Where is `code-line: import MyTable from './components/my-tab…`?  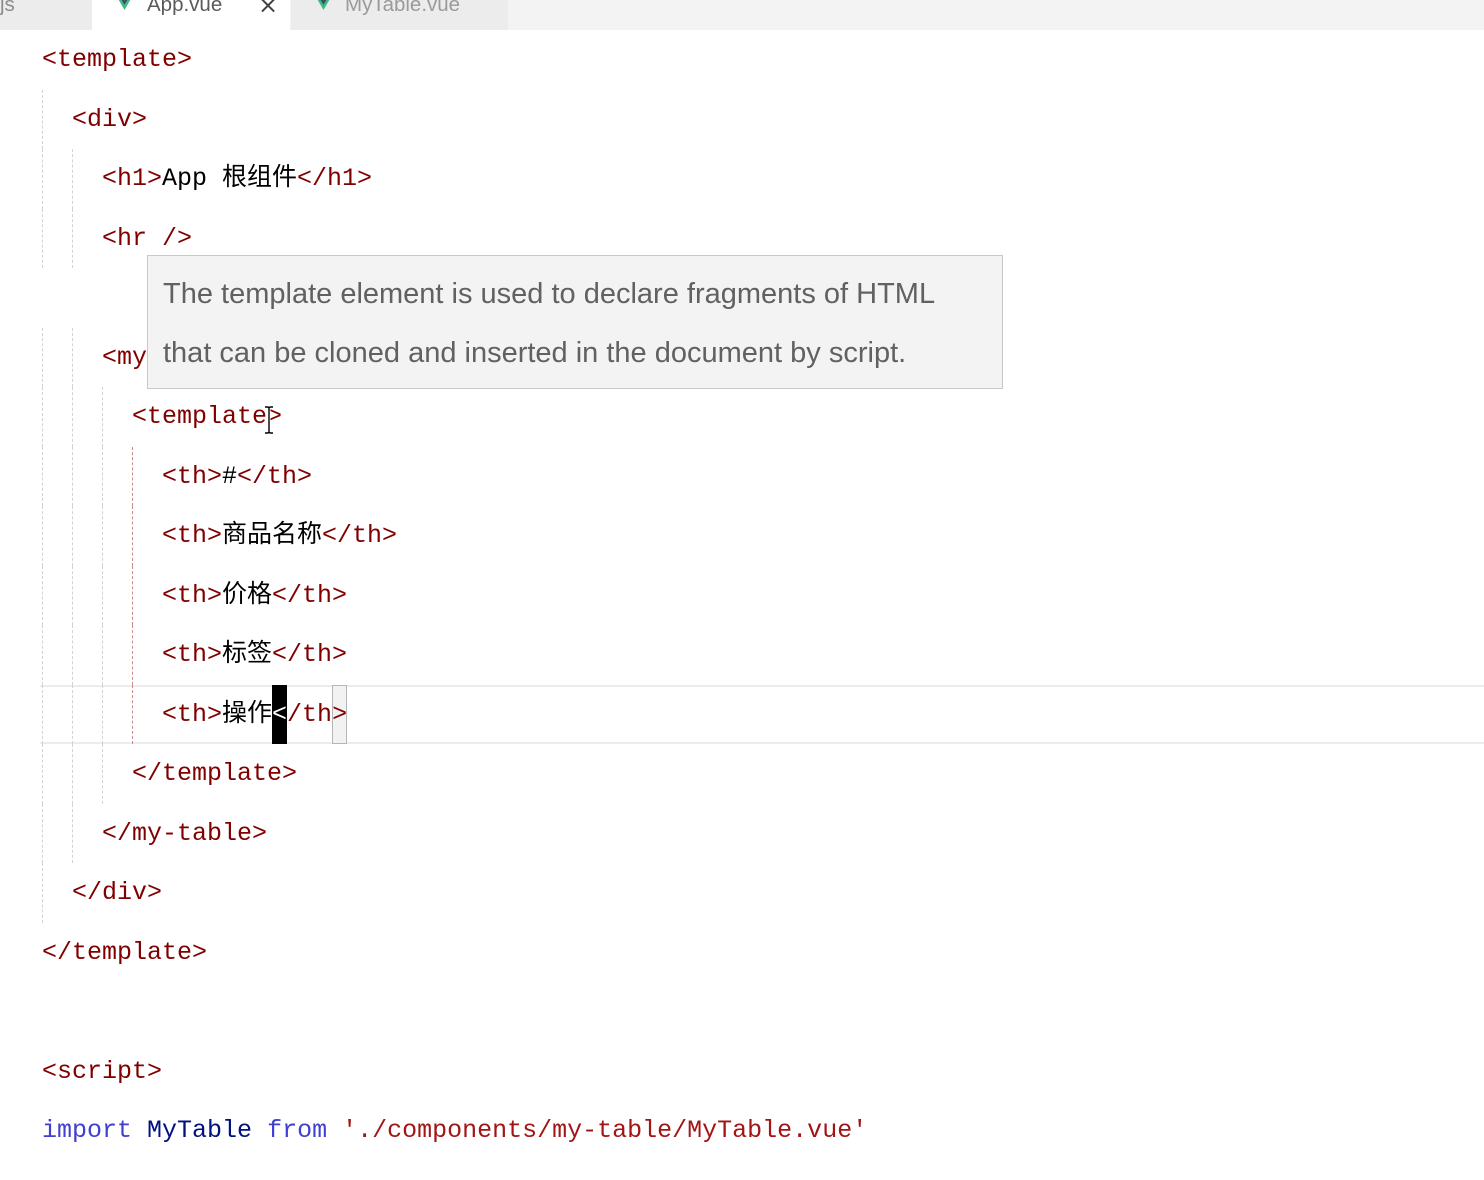 code-line: import MyTable from './components/my-tab… is located at coordinates (742, 1131).